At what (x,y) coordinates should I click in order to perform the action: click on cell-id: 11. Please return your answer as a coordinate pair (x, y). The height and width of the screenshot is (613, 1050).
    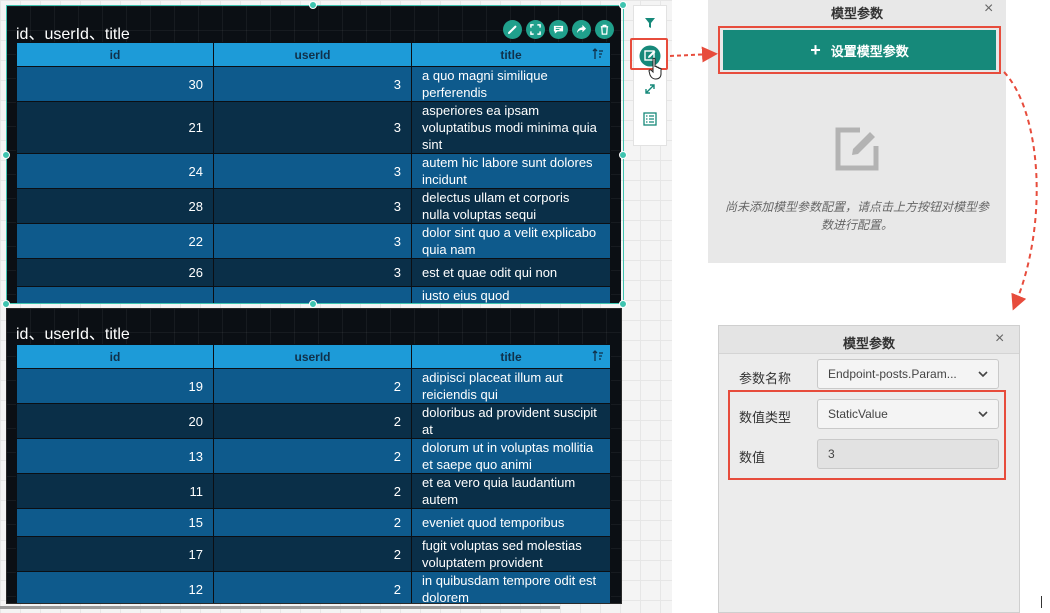
    Looking at the image, I should click on (115, 491).